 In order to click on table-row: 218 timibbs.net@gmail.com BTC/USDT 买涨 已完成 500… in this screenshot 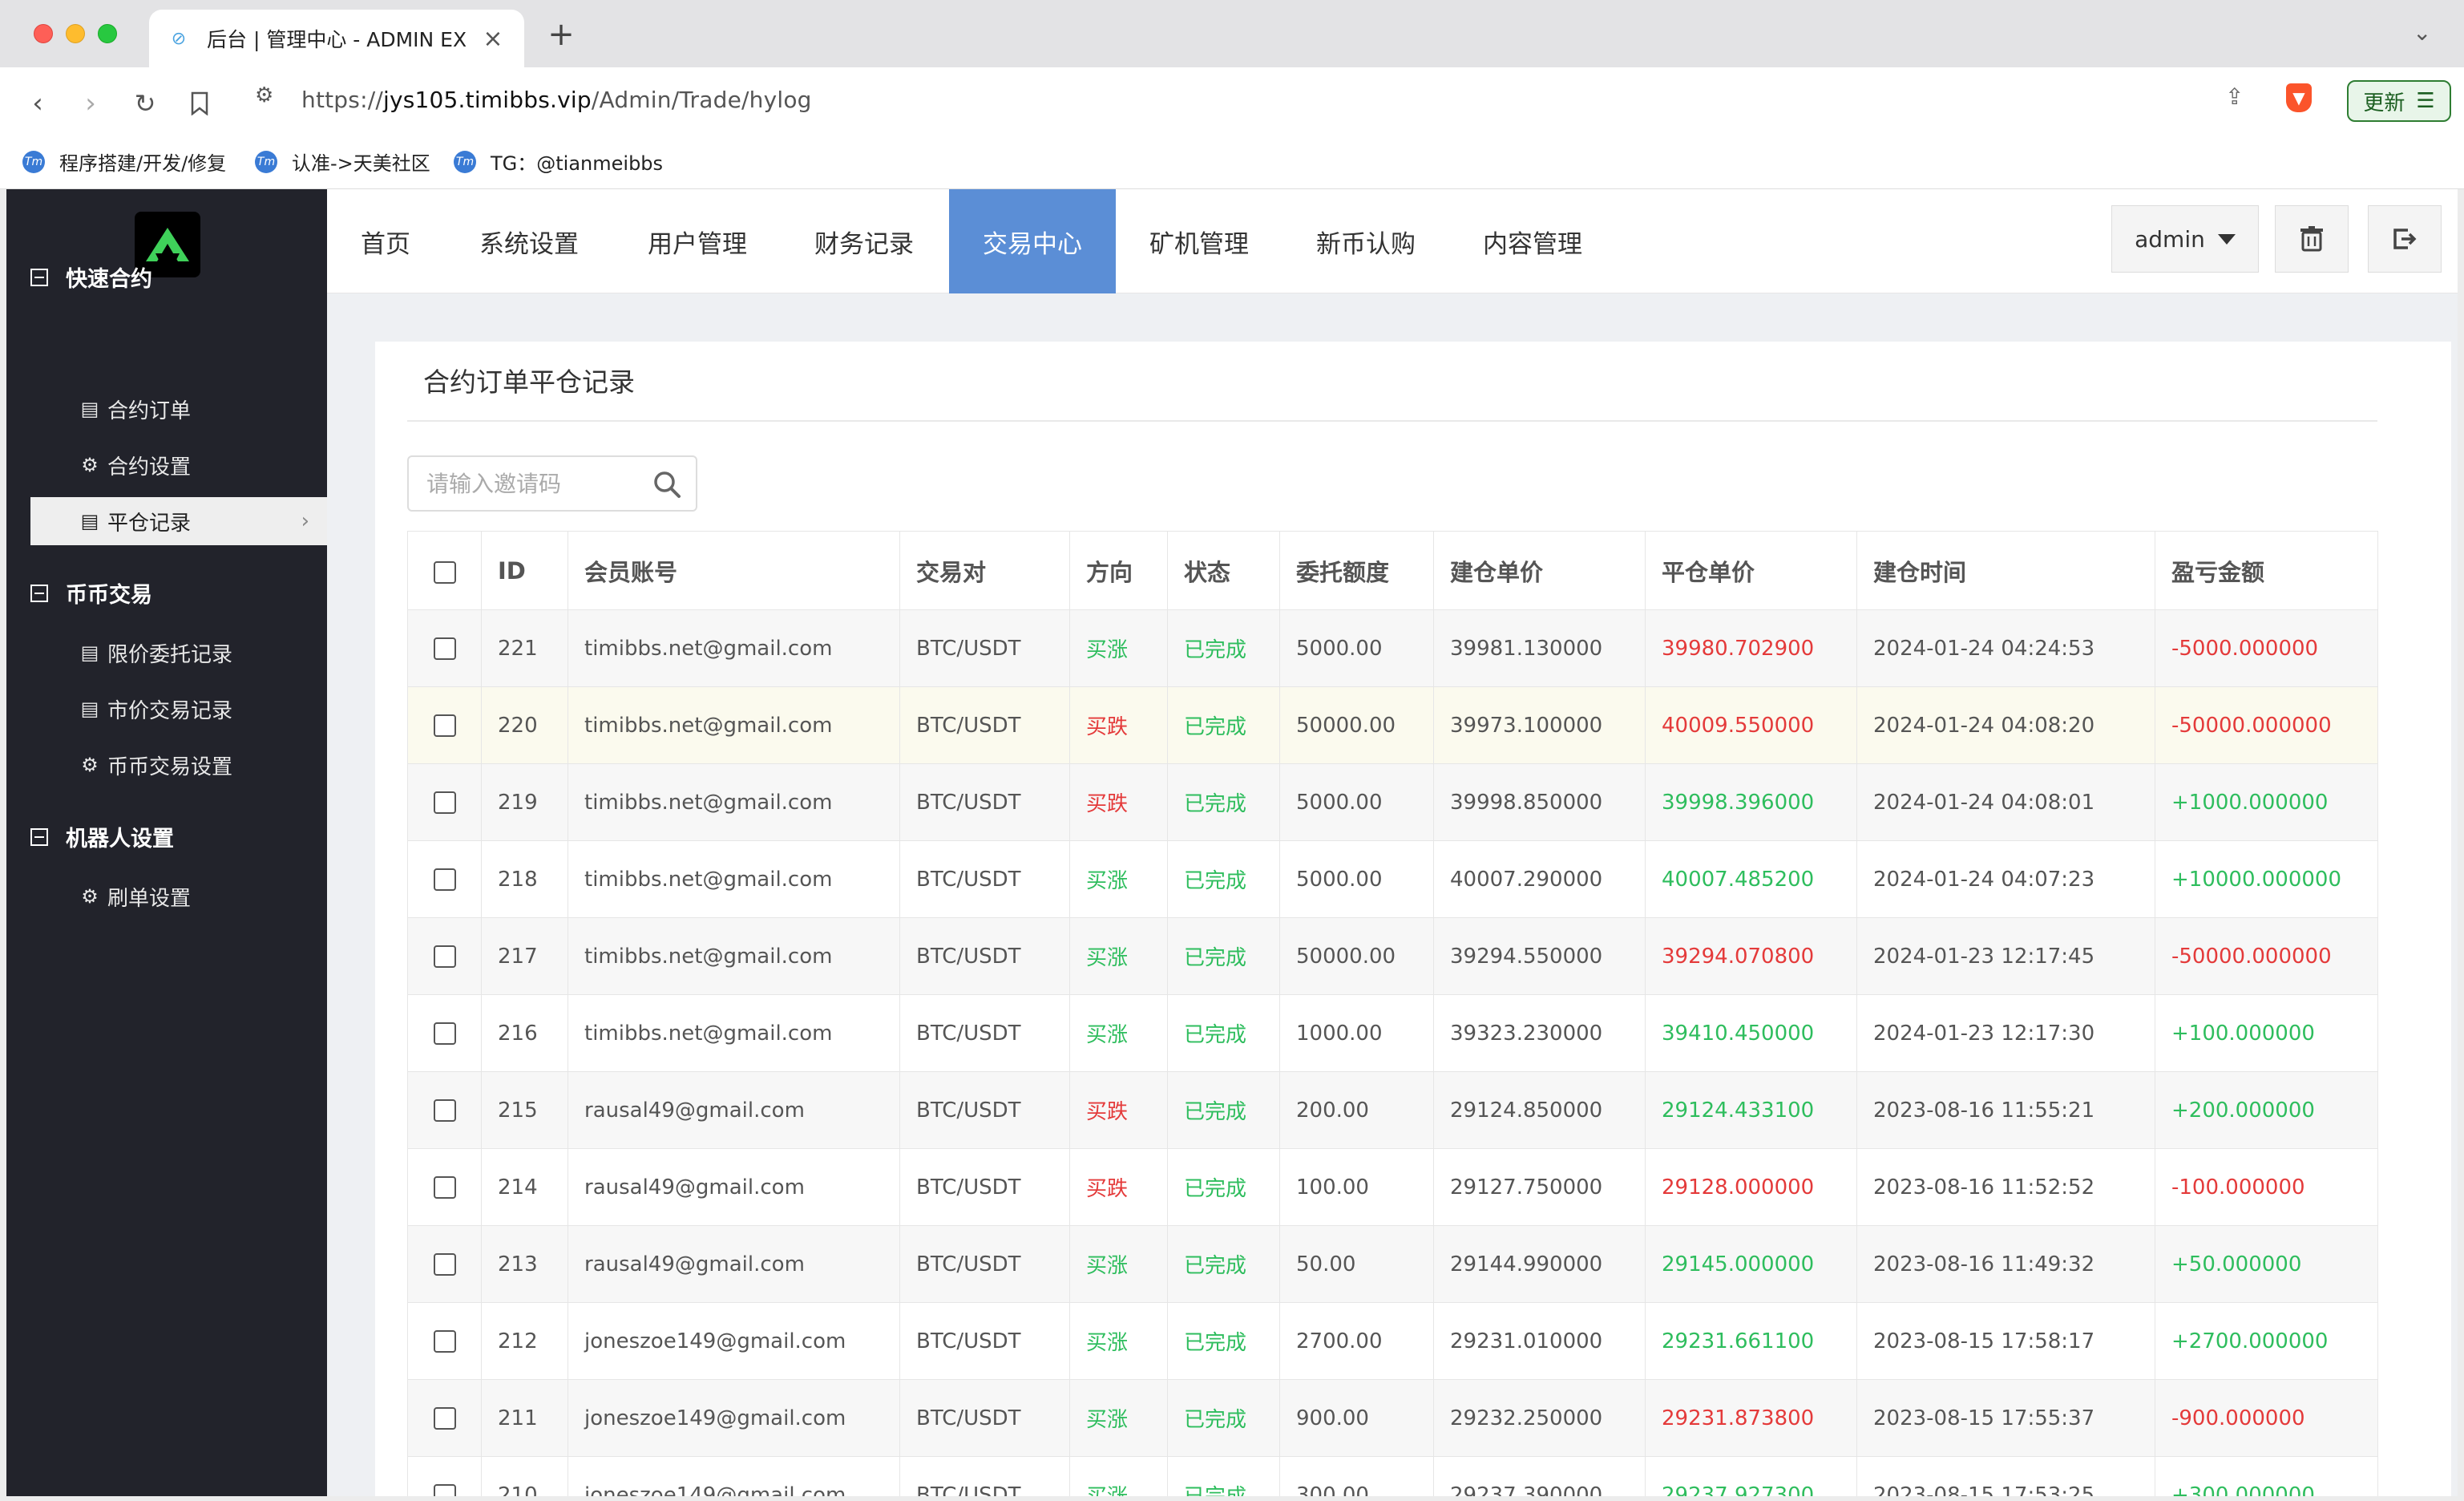, I will do `click(1393, 879)`.